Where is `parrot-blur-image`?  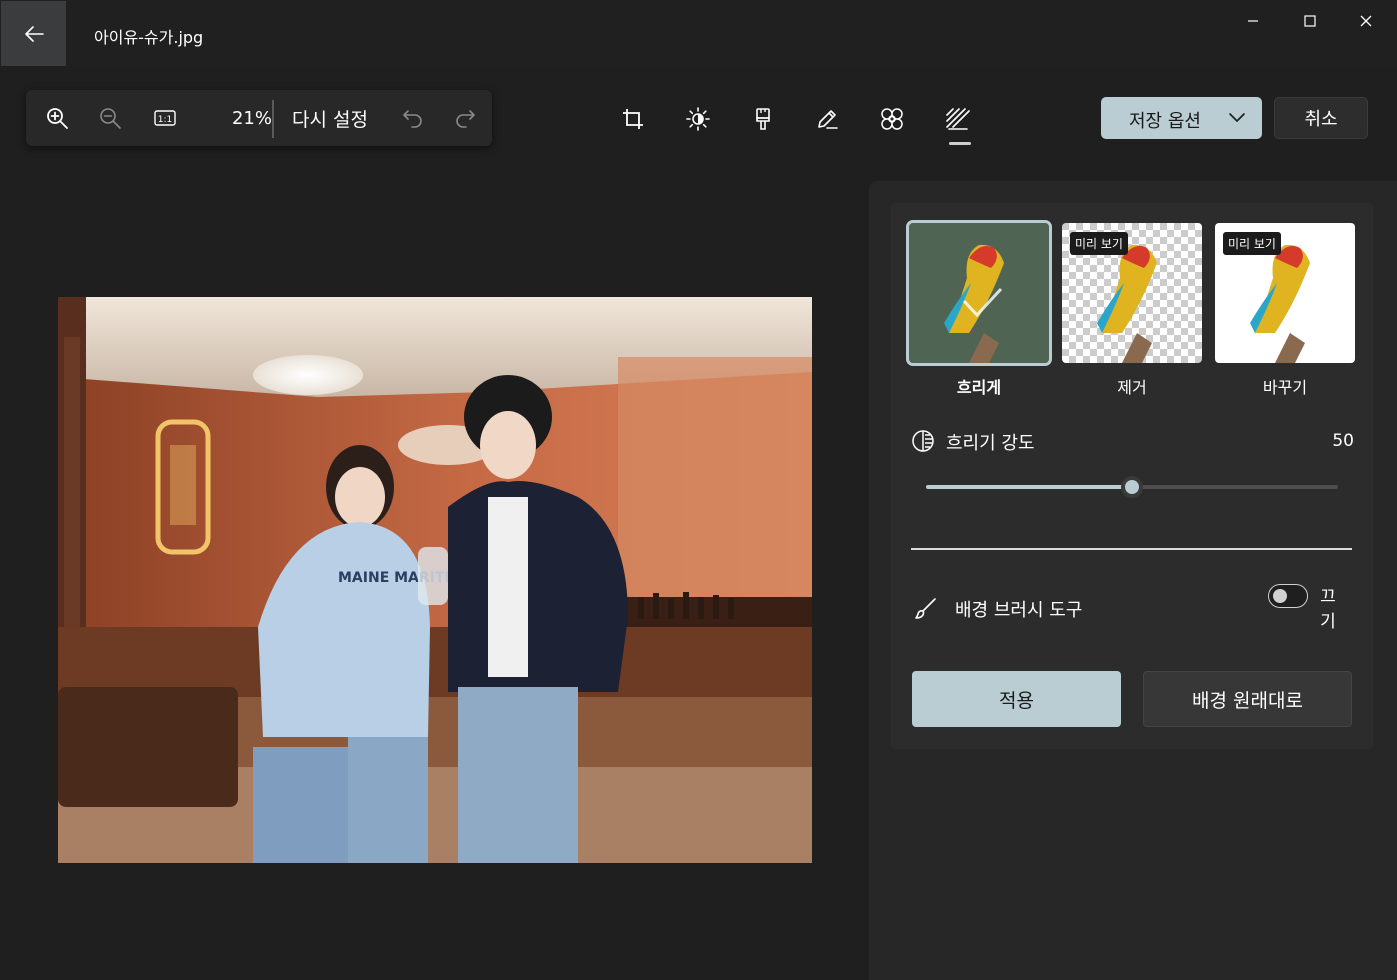 parrot-blur-image is located at coordinates (979, 293).